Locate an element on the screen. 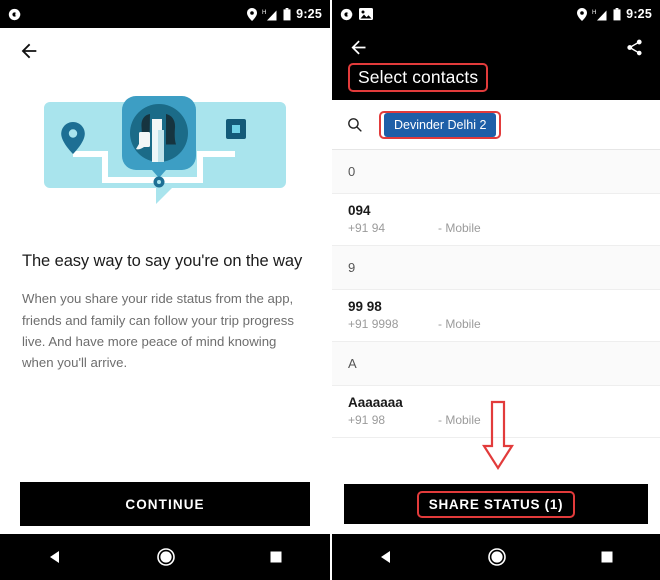  ride-share-illustration is located at coordinates (165, 150).